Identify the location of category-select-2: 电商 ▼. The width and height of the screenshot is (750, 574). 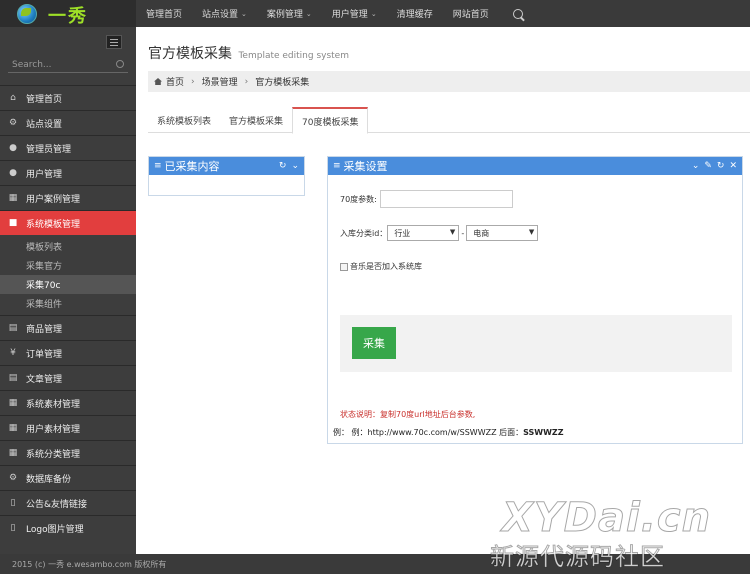
(502, 233).